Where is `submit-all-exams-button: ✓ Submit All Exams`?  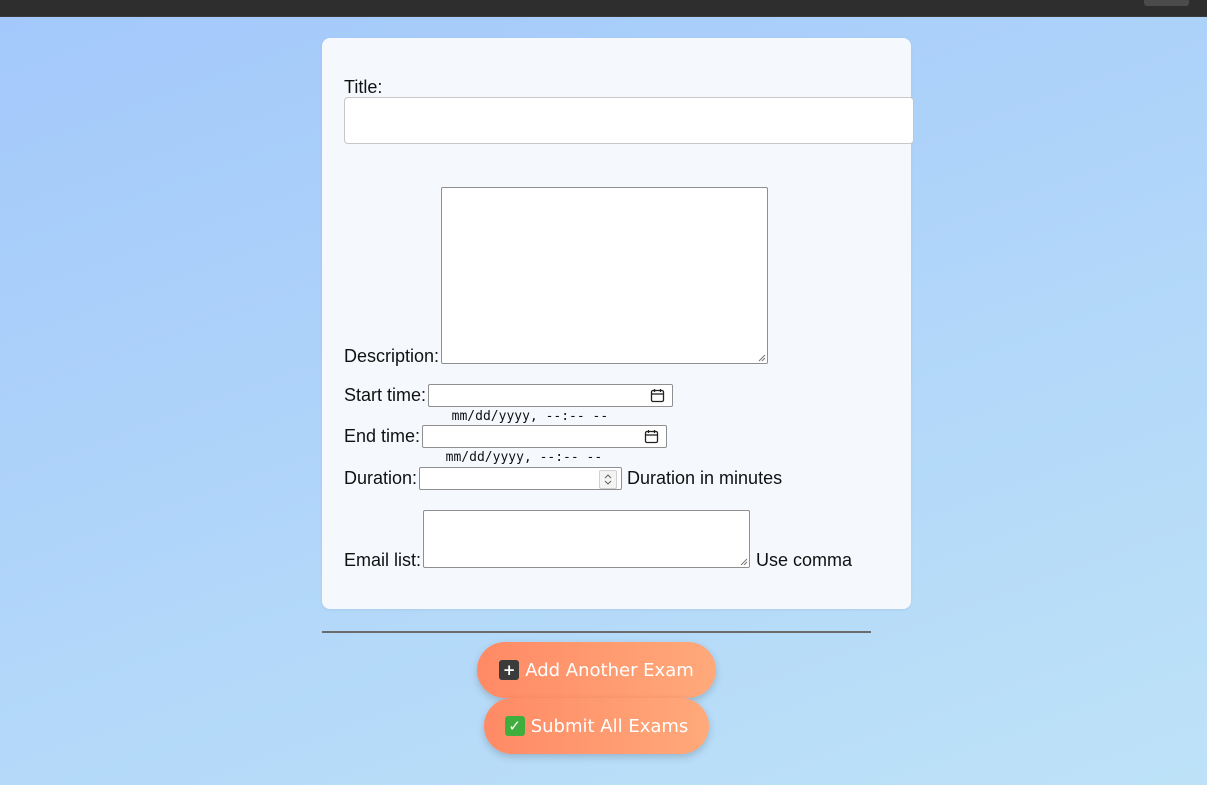
submit-all-exams-button: ✓ Submit All Exams is located at coordinates (596, 726).